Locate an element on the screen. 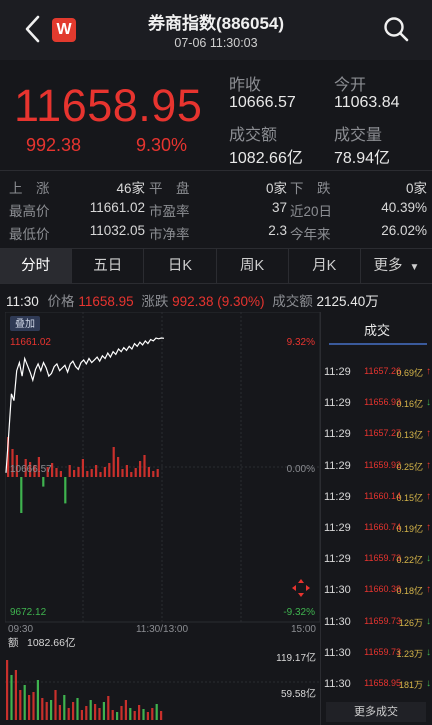 The width and height of the screenshot is (432, 725). tab-more: 更多 ▼ is located at coordinates (396, 266).